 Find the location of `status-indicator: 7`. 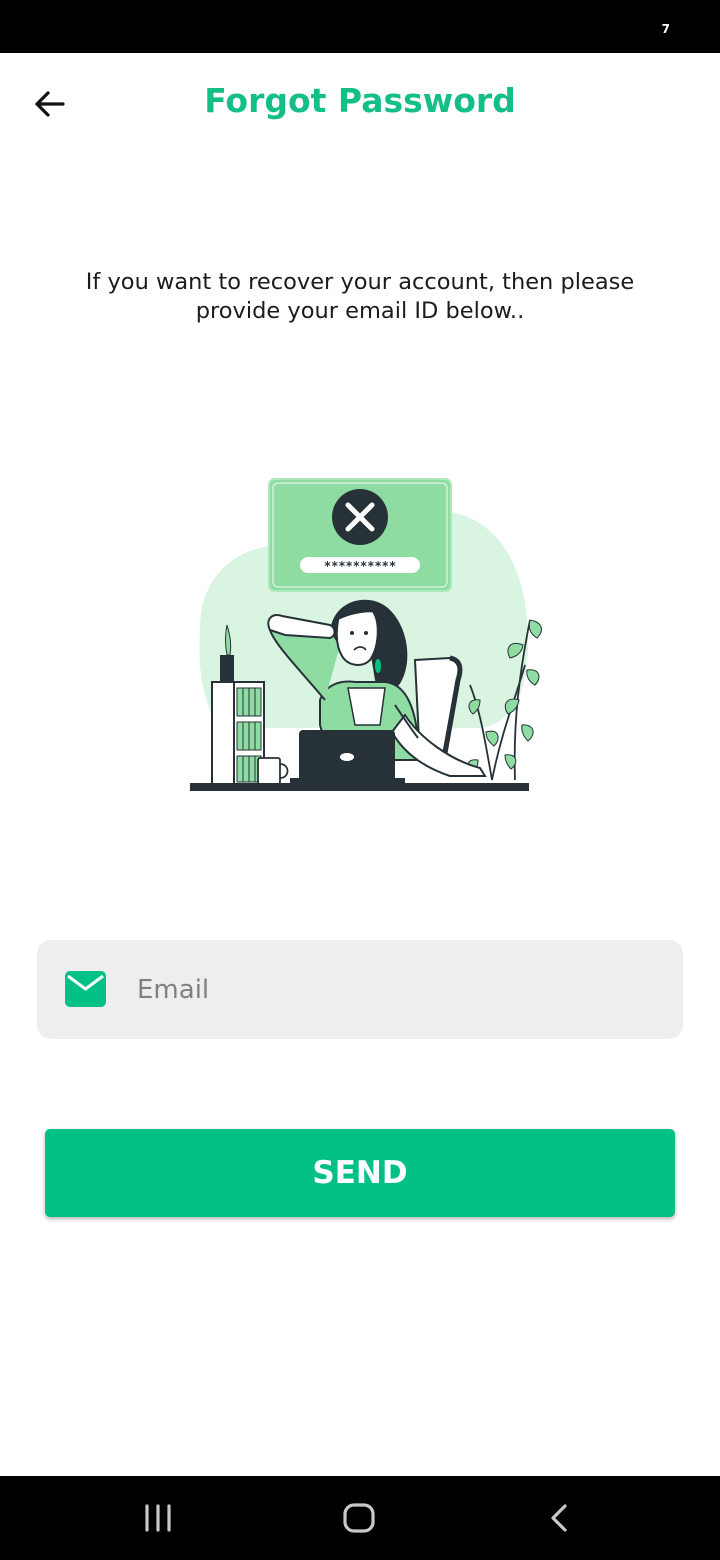

status-indicator: 7 is located at coordinates (665, 29).